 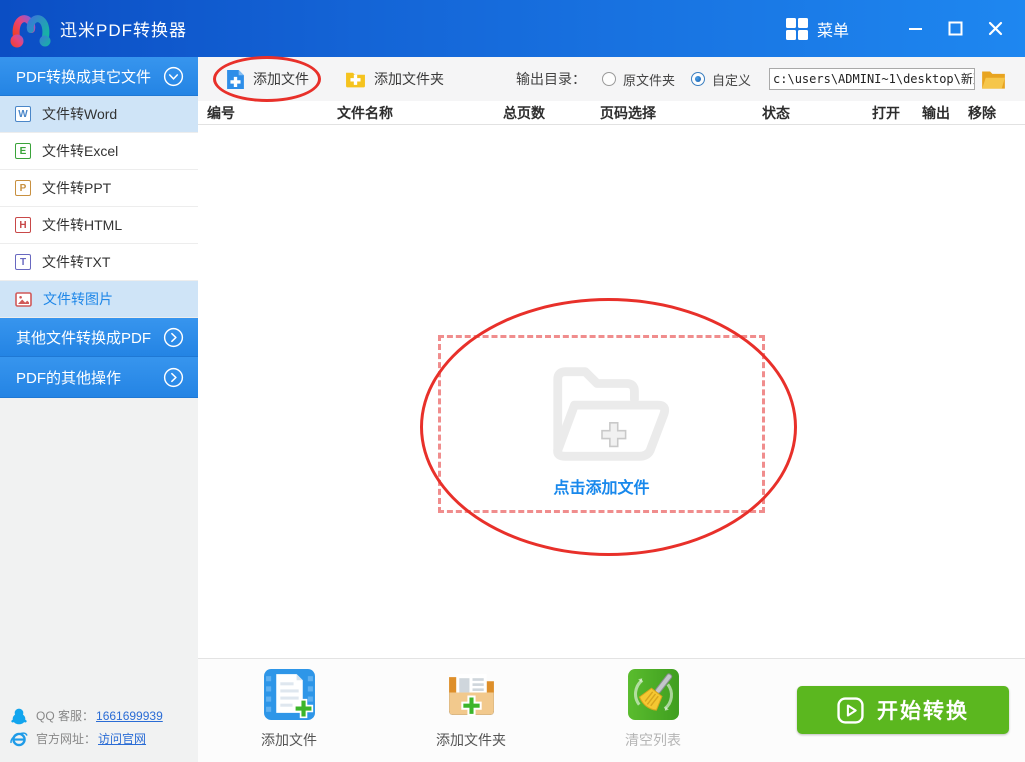 What do you see at coordinates (649, 79) in the screenshot?
I see `radio-original-folder-label: 原文件夹` at bounding box center [649, 79].